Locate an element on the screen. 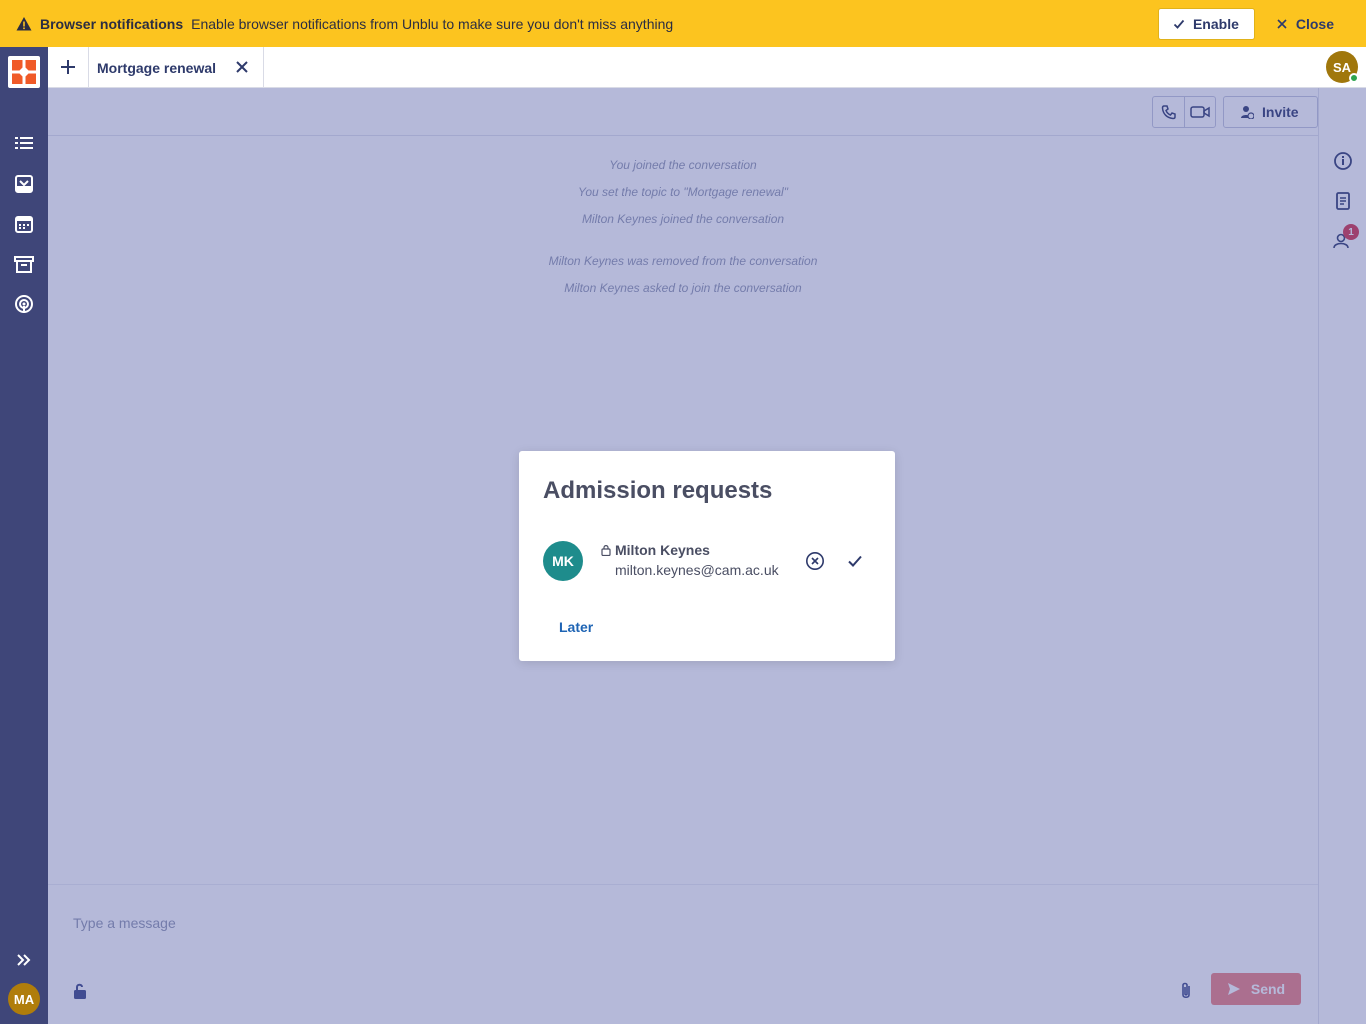 The width and height of the screenshot is (1366, 1024). plus-icon is located at coordinates (68, 67).